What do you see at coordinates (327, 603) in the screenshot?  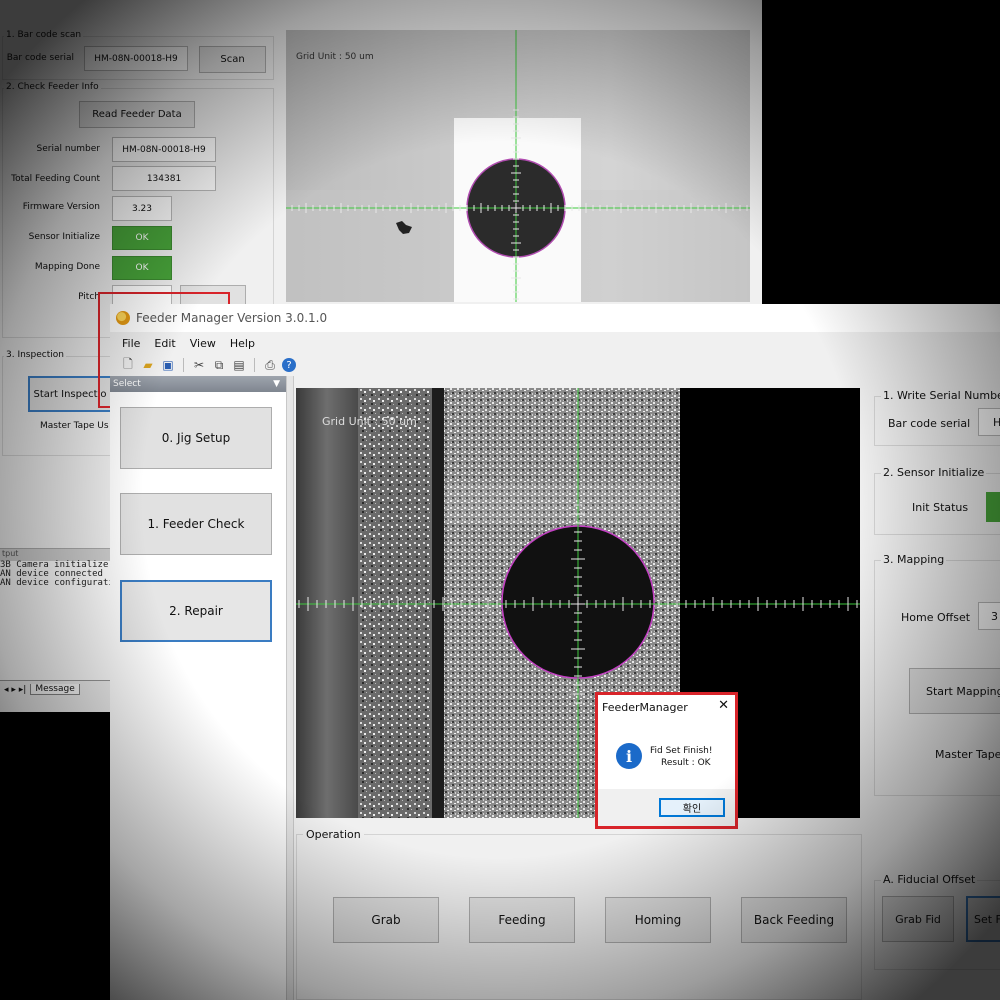 I see `tape-left-edge` at bounding box center [327, 603].